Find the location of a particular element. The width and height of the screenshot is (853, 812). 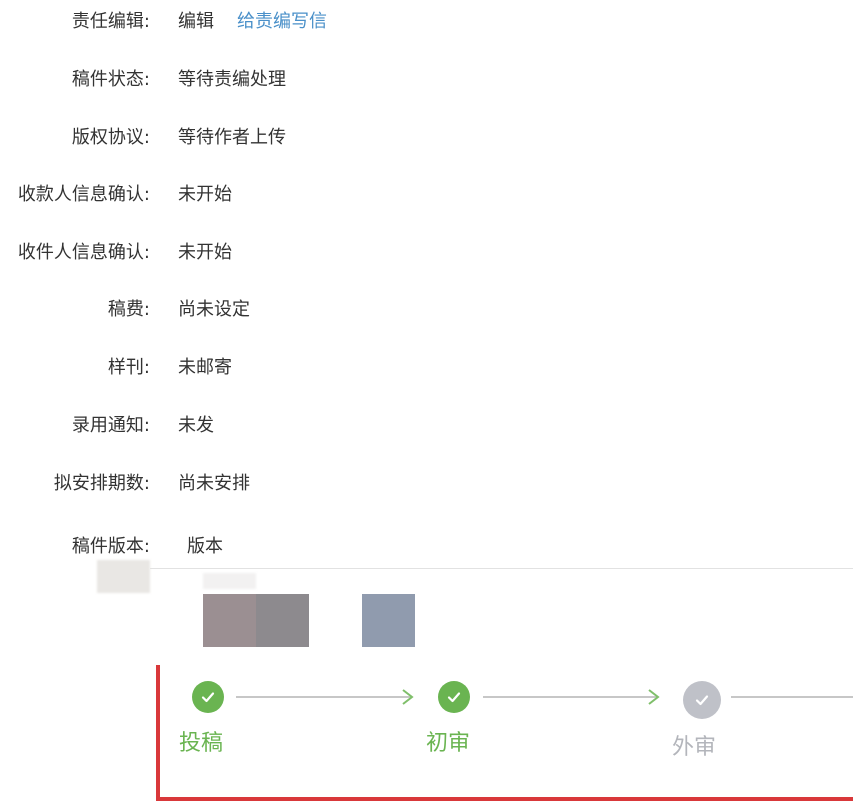

field-value: 编辑 is located at coordinates (196, 21).